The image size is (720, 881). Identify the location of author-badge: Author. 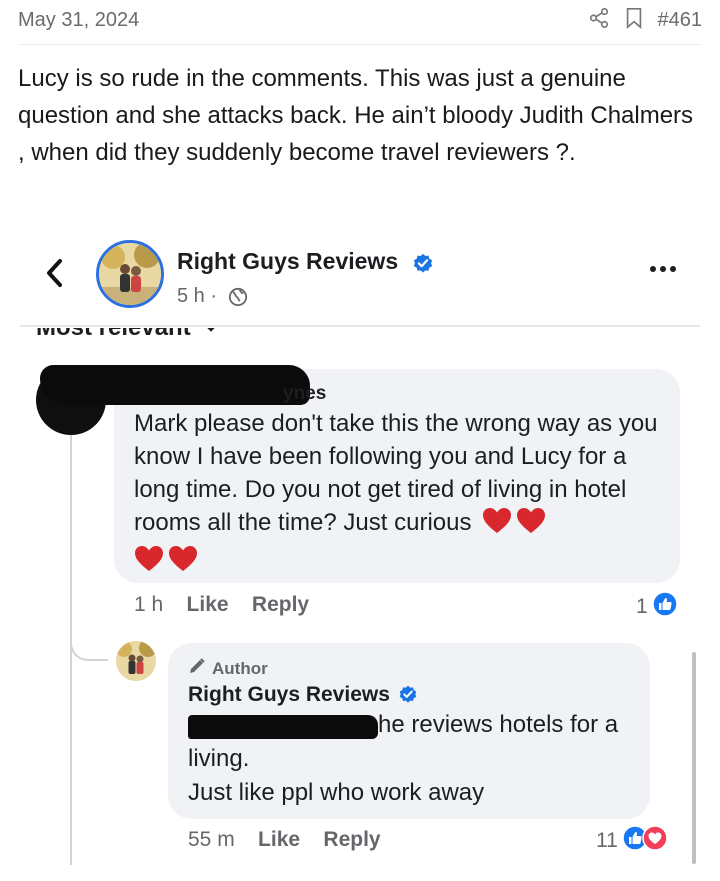
(228, 668).